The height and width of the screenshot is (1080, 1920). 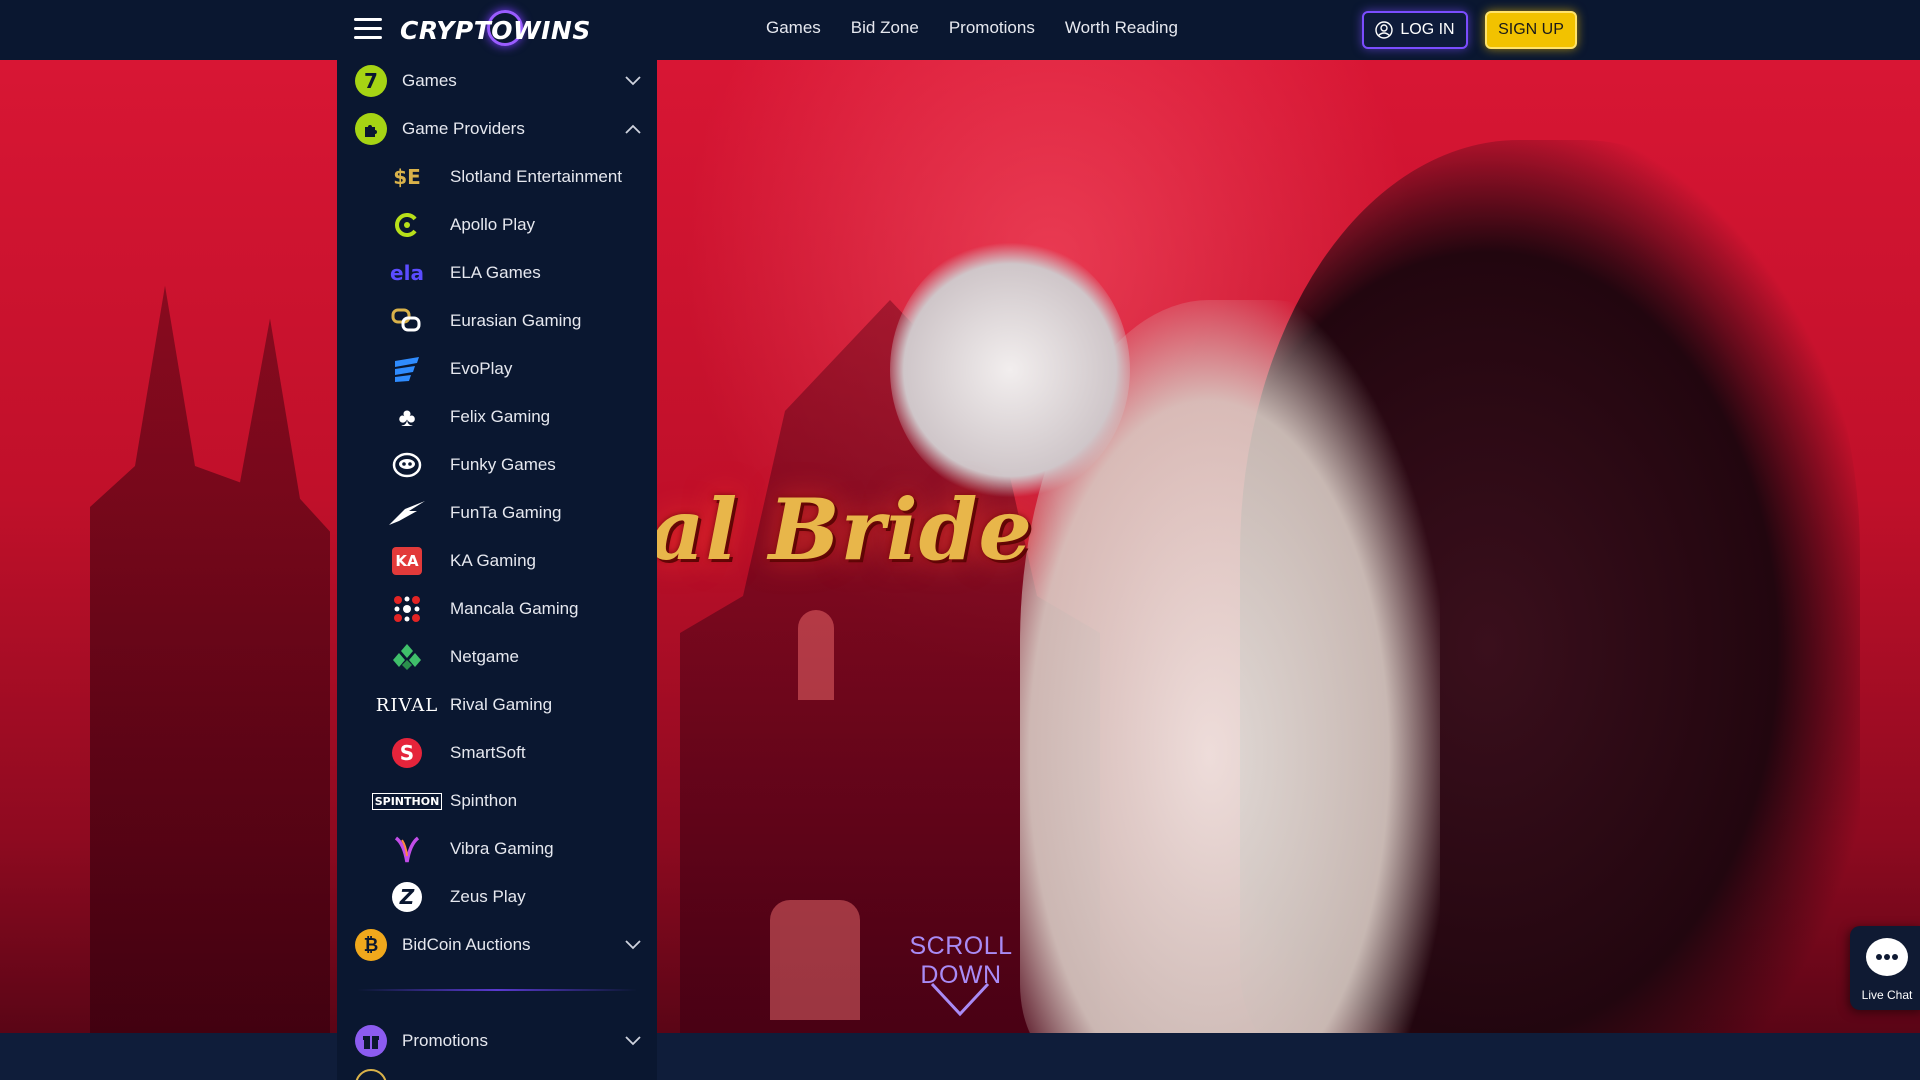 I want to click on nav-link-games: Games, so click(x=793, y=28).